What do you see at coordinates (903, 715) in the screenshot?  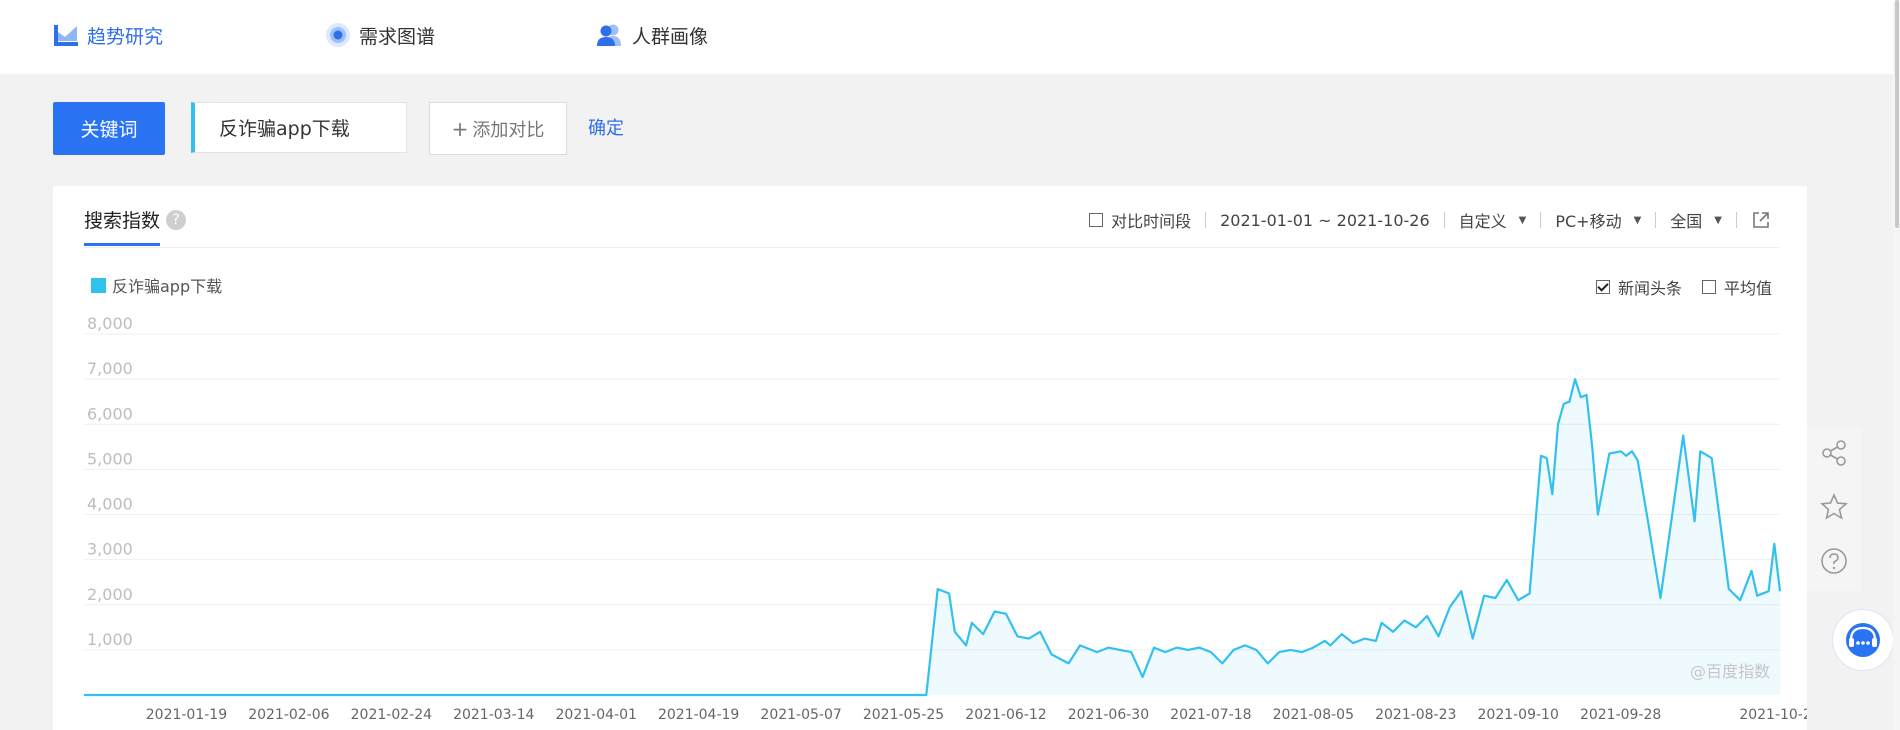 I see `x-tick-label: 2021-05-25` at bounding box center [903, 715].